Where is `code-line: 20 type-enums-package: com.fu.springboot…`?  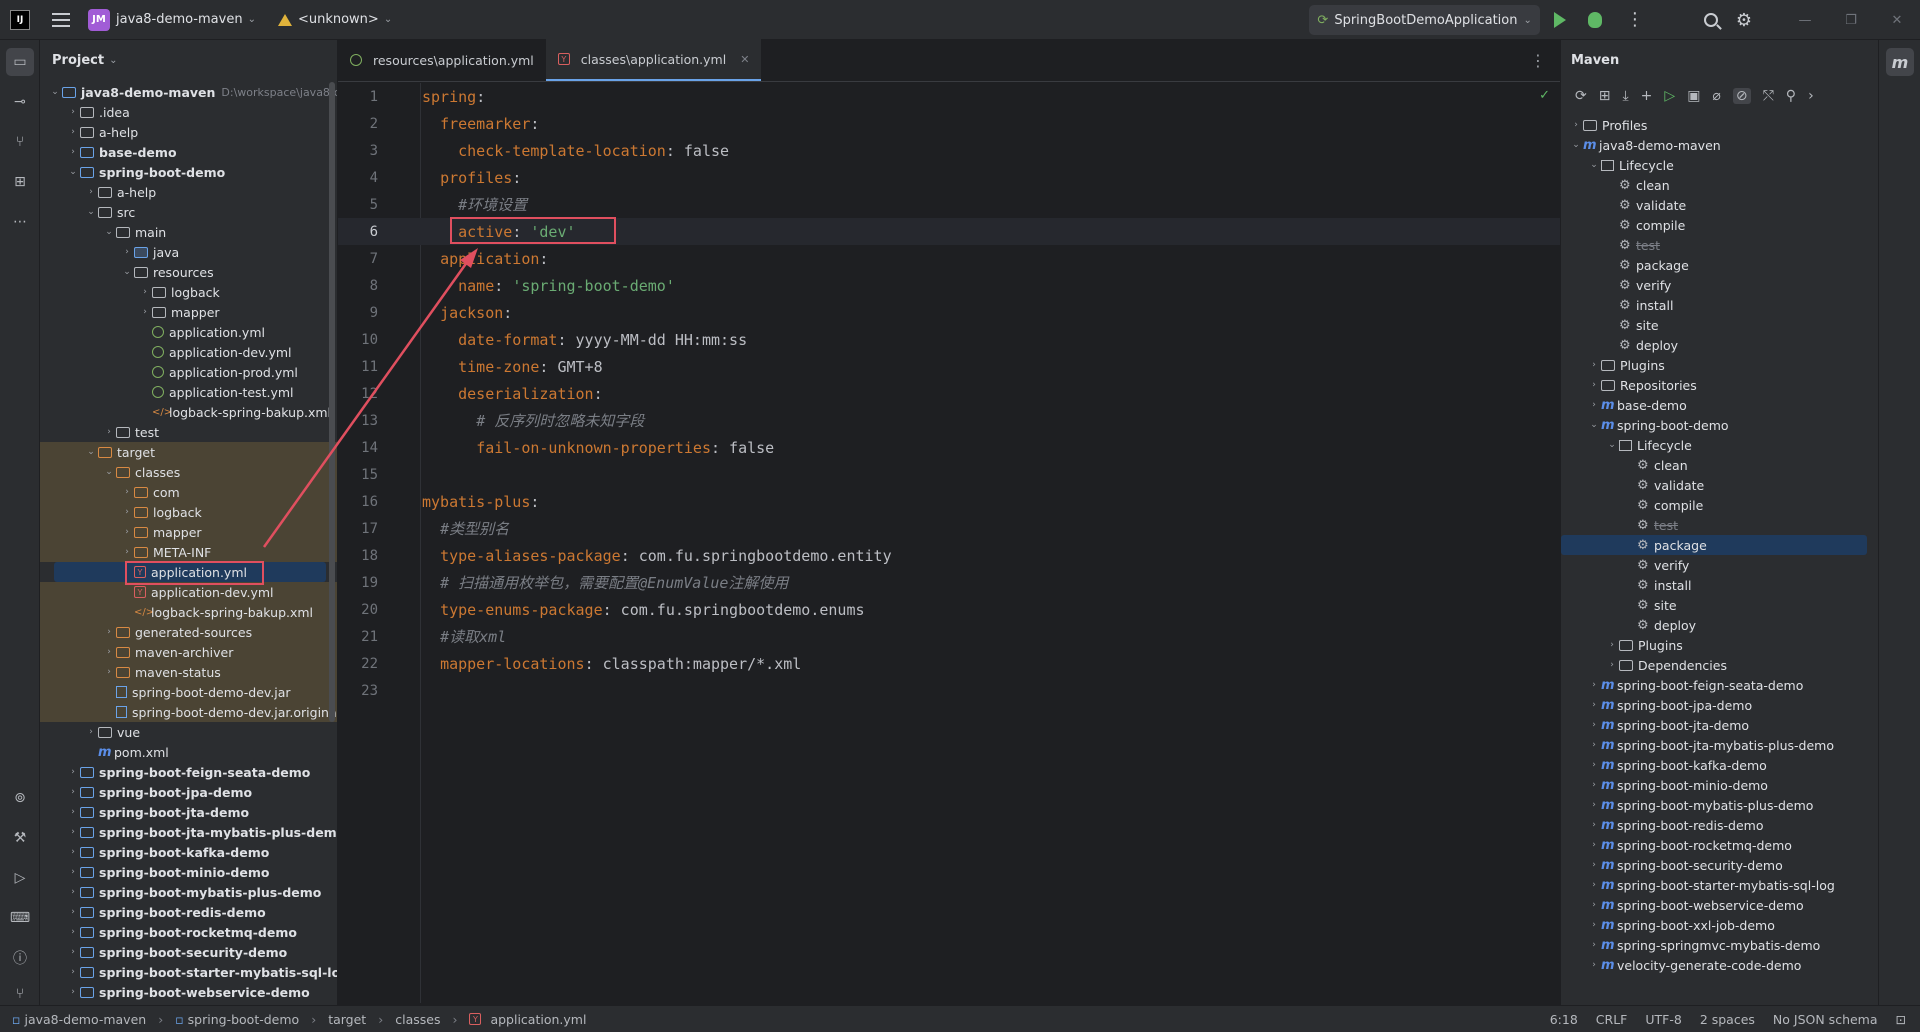 code-line: 20 type-enums-package: com.fu.springboot… is located at coordinates (949, 609).